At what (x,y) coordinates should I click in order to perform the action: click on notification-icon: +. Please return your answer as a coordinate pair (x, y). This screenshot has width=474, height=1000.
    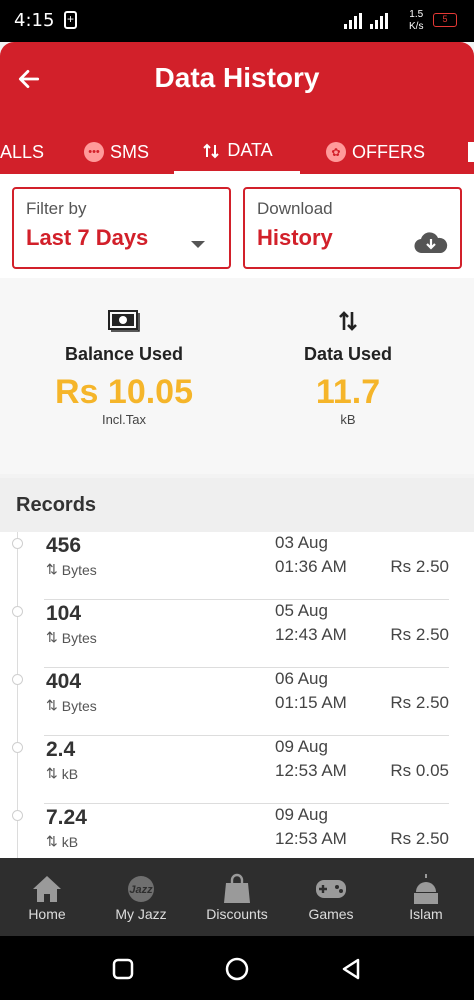
    Looking at the image, I should click on (70, 20).